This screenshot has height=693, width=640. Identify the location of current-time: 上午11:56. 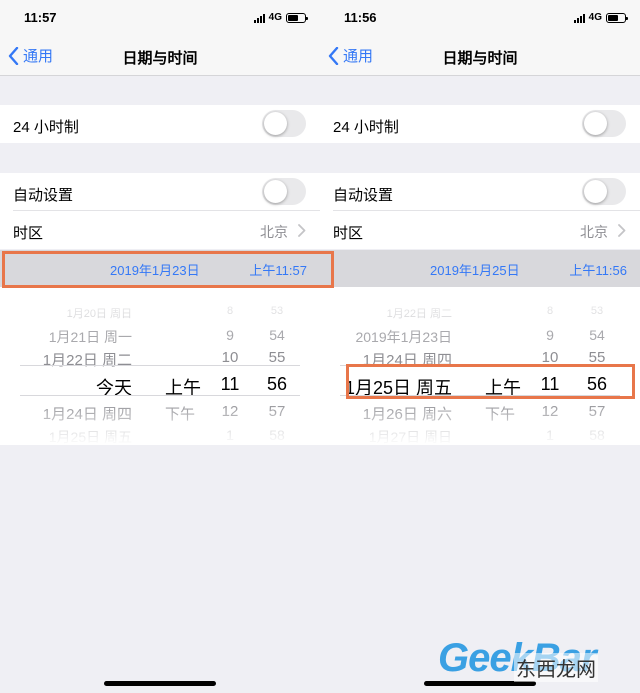
(598, 270).